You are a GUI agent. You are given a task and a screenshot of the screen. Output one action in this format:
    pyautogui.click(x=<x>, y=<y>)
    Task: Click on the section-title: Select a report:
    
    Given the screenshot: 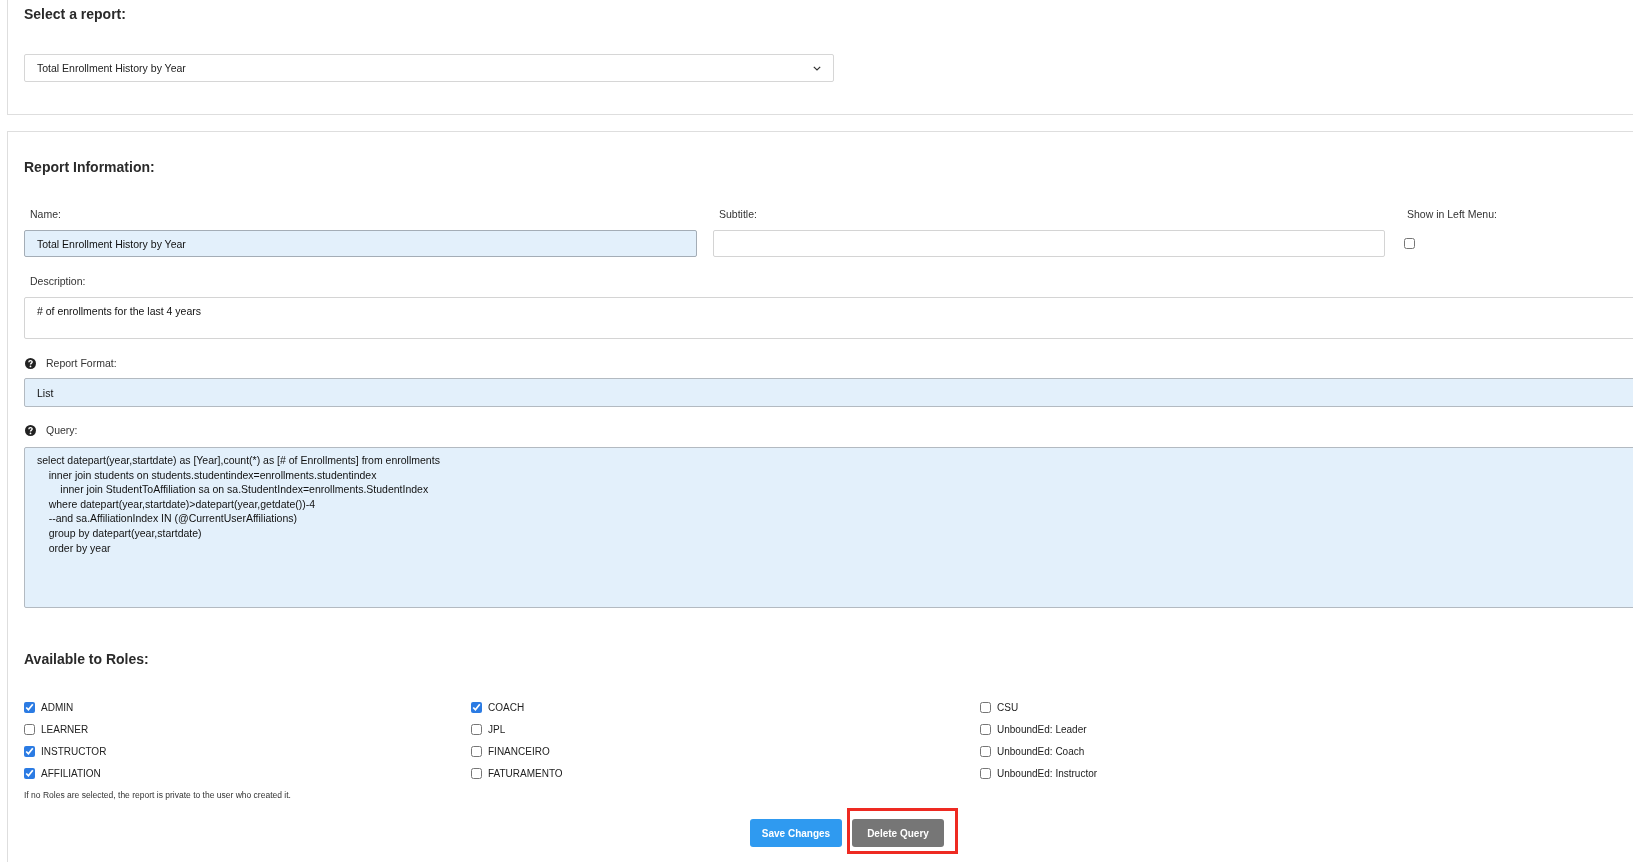 What is the action you would take?
    pyautogui.click(x=75, y=14)
    